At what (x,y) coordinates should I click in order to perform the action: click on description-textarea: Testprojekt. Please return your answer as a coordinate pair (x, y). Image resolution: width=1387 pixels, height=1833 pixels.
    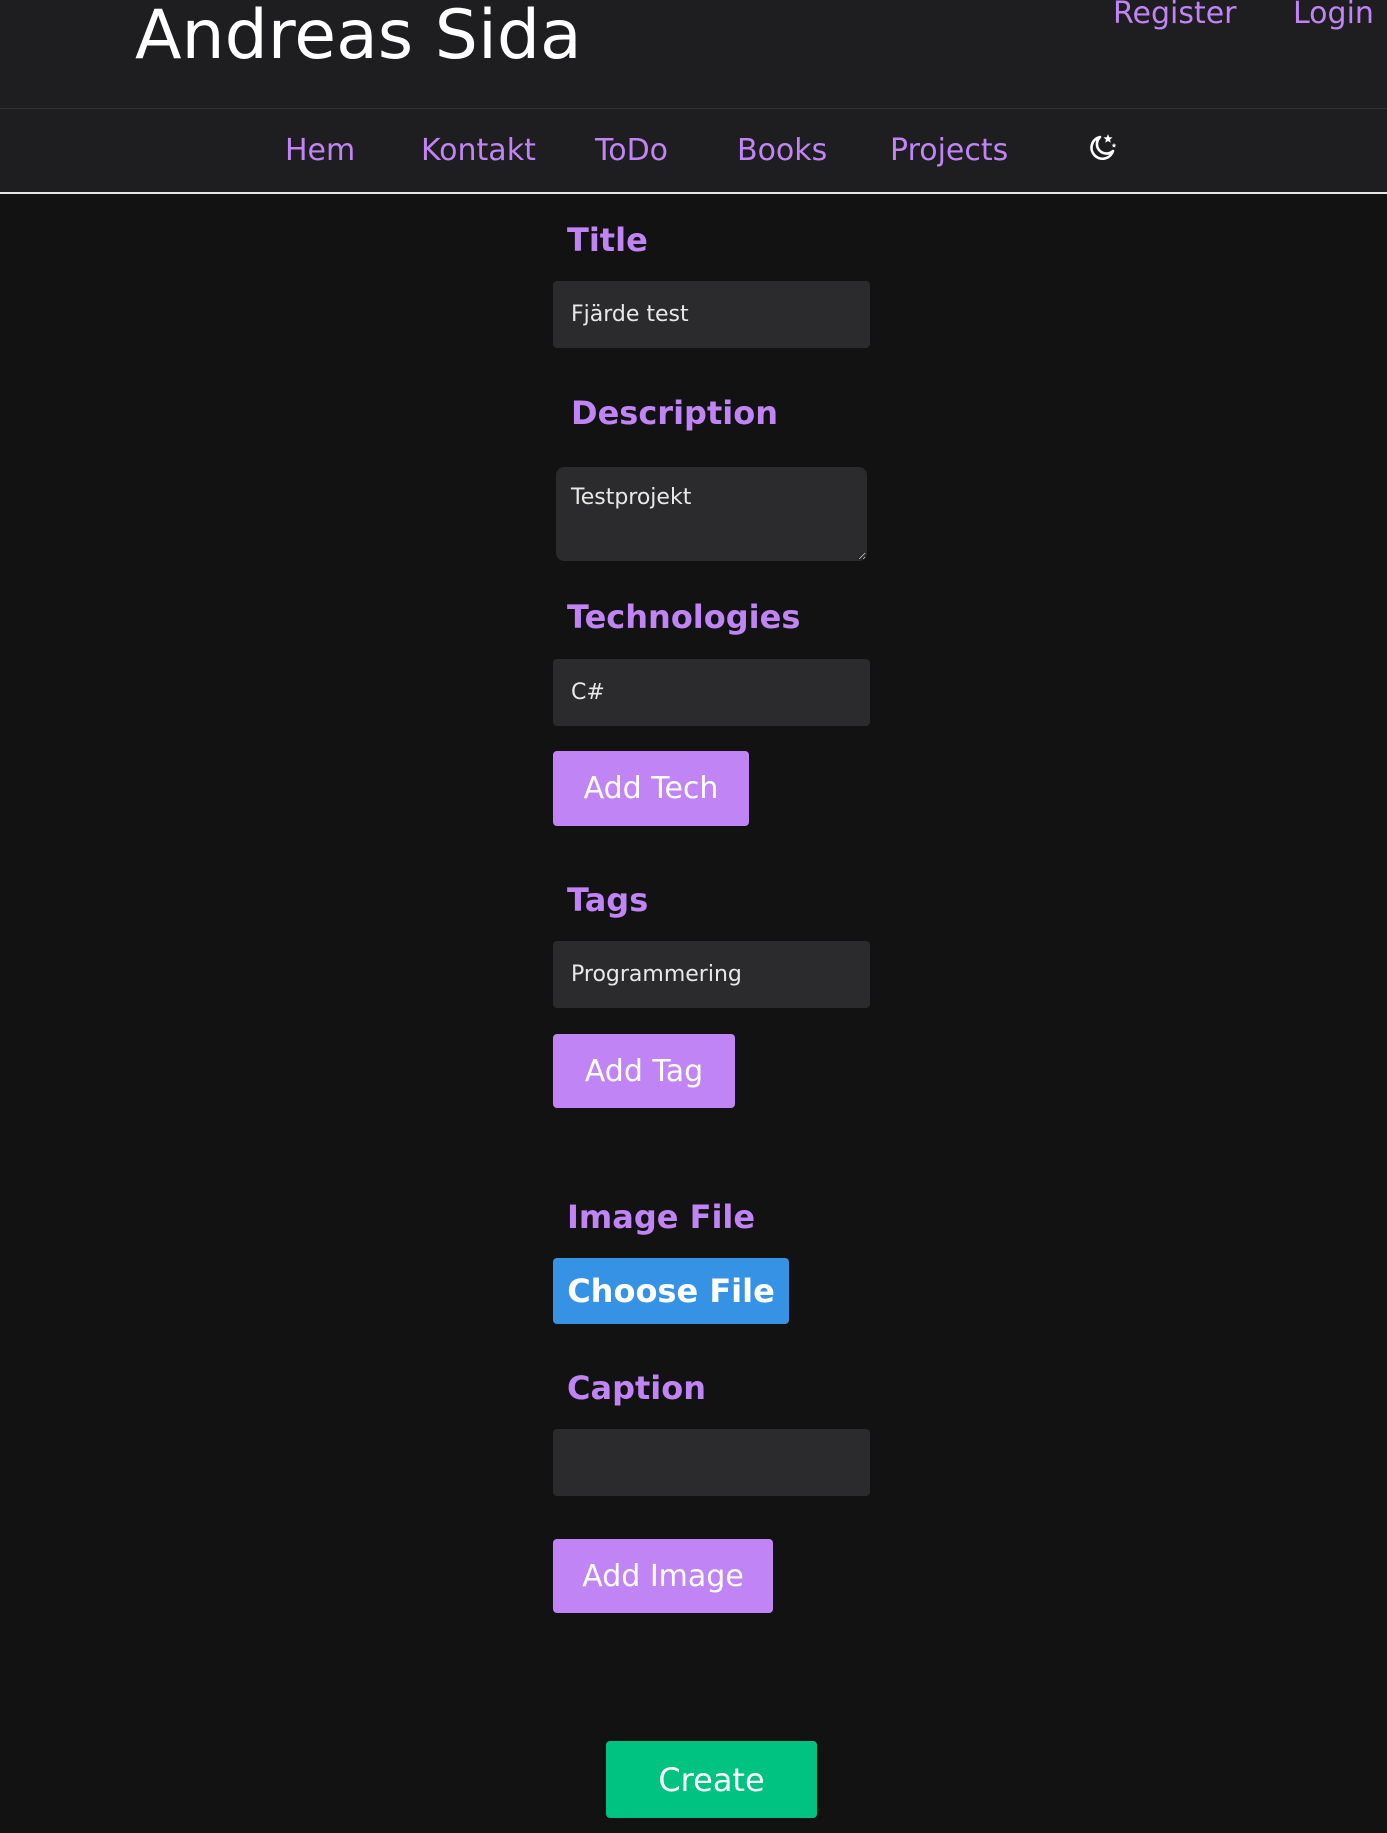
    Looking at the image, I should click on (711, 514).